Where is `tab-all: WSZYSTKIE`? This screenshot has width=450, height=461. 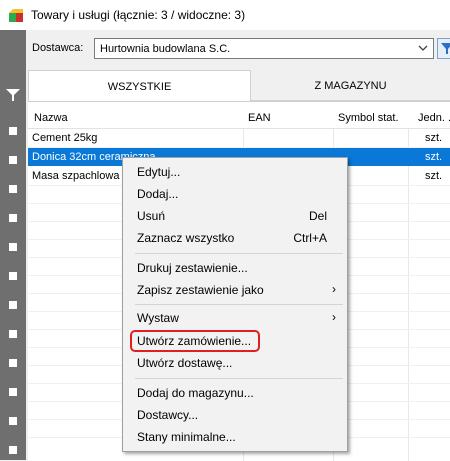
tab-all: WSZYSTKIE is located at coordinates (139, 85).